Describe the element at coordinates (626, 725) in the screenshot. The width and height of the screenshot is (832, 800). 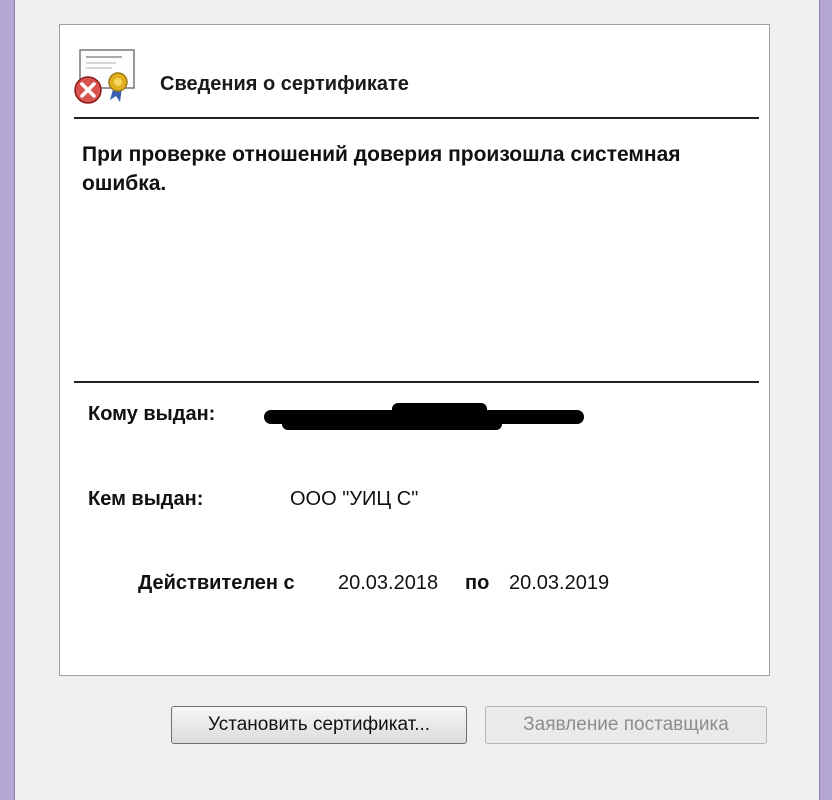
I see `issuer-statement-button: Заявление поставщика` at that location.